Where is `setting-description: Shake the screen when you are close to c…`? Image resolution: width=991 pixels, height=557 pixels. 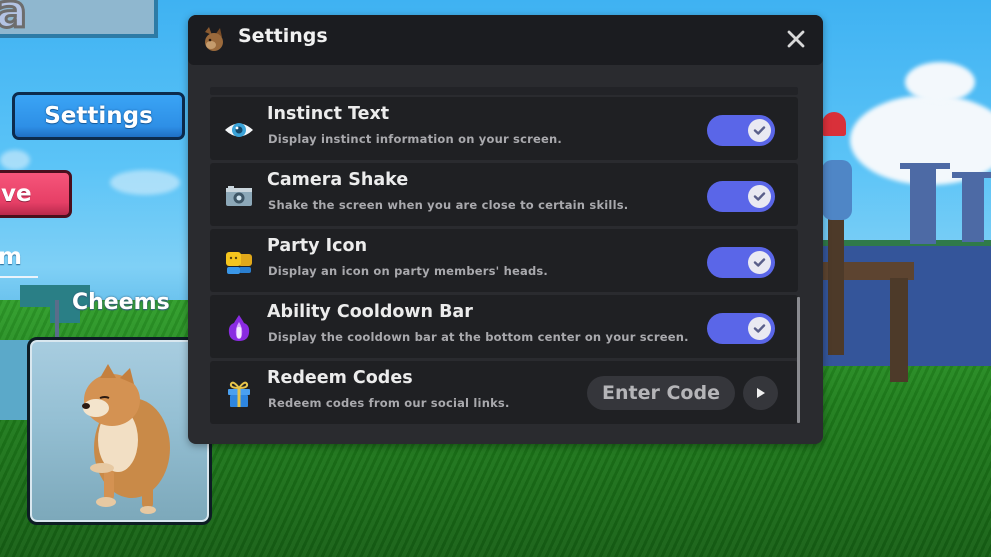 setting-description: Shake the screen when you are close to c… is located at coordinates (448, 205).